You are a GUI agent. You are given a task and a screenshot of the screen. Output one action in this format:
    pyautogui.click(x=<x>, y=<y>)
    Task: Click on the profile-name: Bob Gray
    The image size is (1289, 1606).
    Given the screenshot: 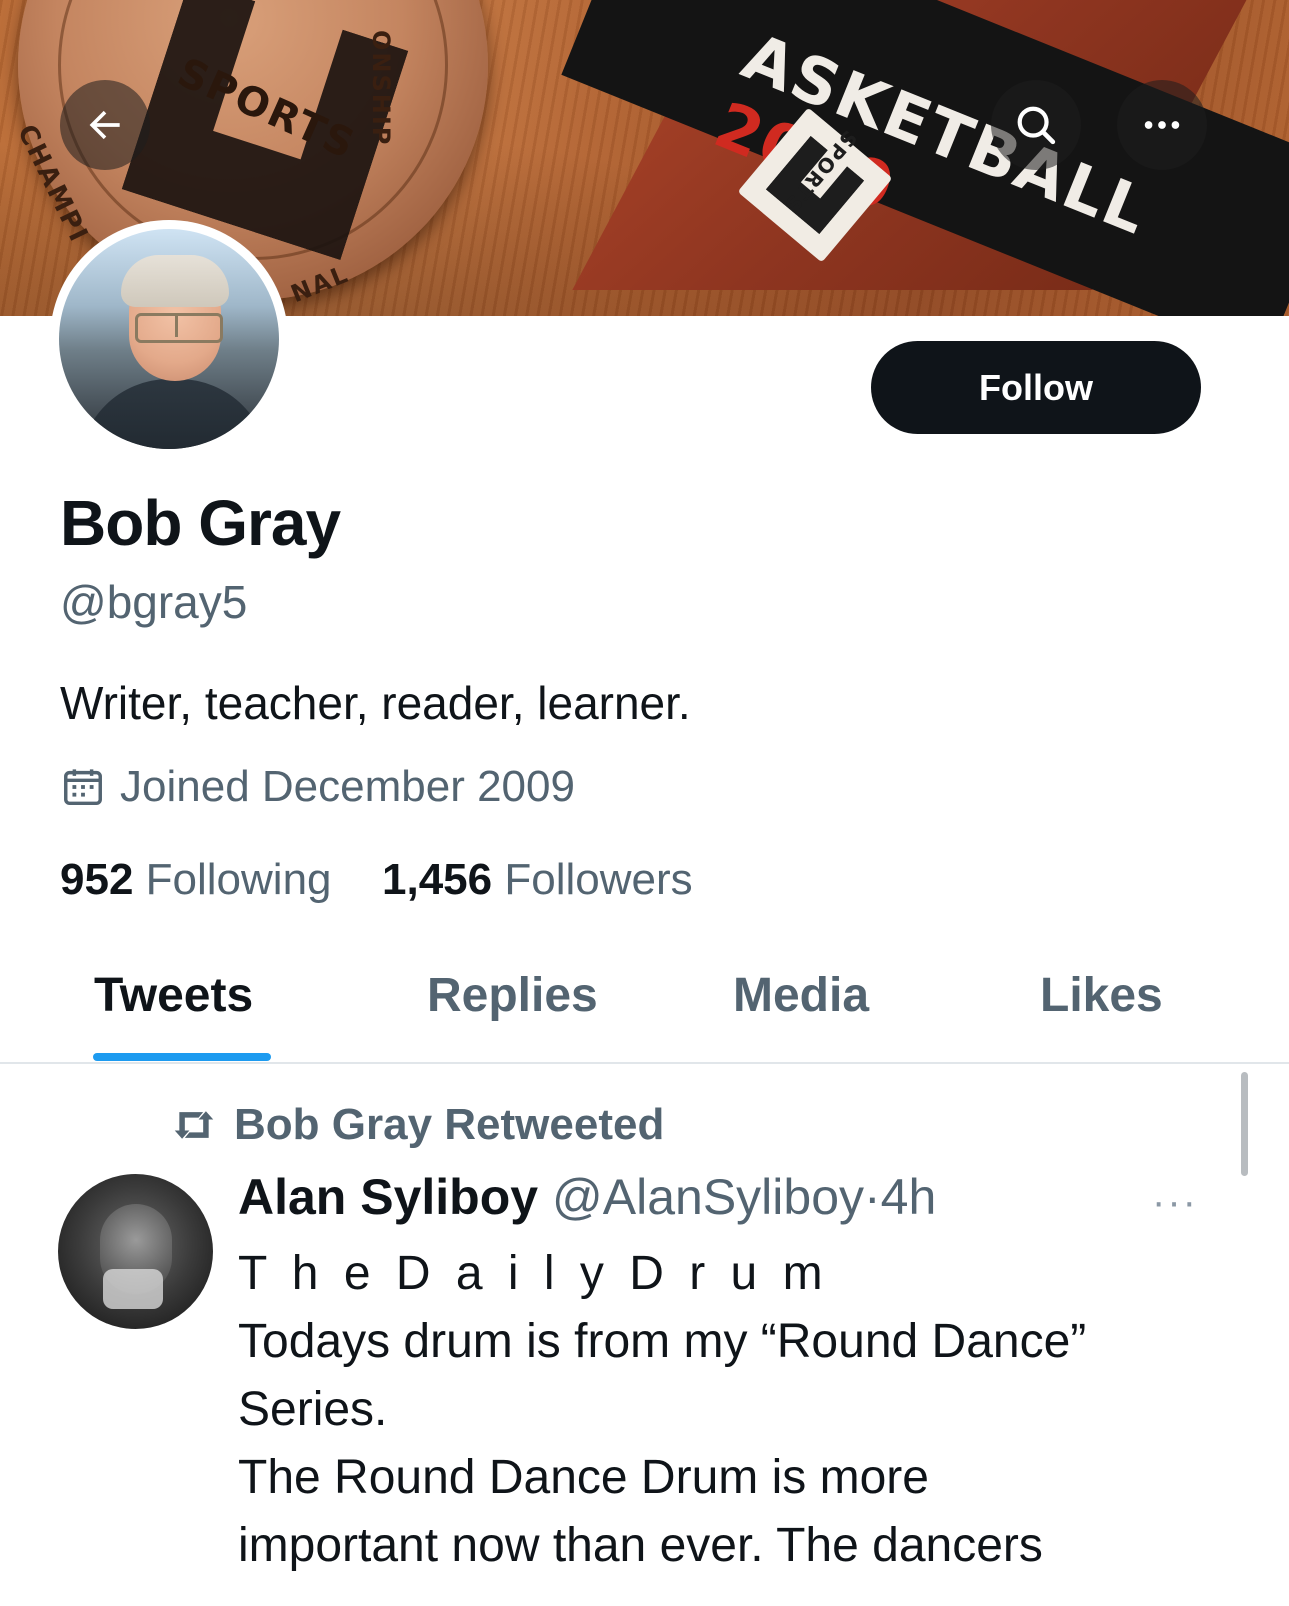 What is the action you would take?
    pyautogui.click(x=200, y=523)
    